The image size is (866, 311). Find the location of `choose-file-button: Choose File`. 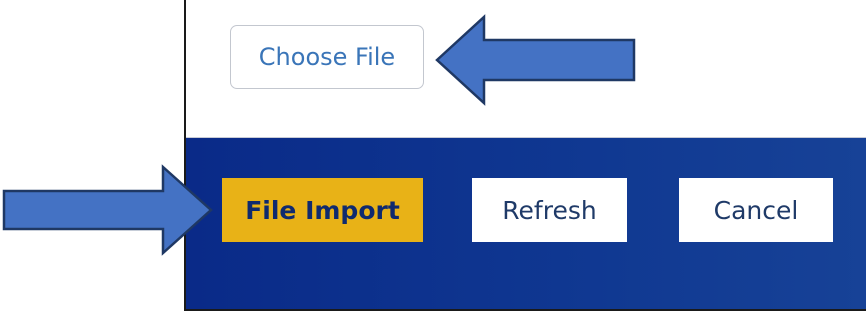

choose-file-button: Choose File is located at coordinates (327, 57).